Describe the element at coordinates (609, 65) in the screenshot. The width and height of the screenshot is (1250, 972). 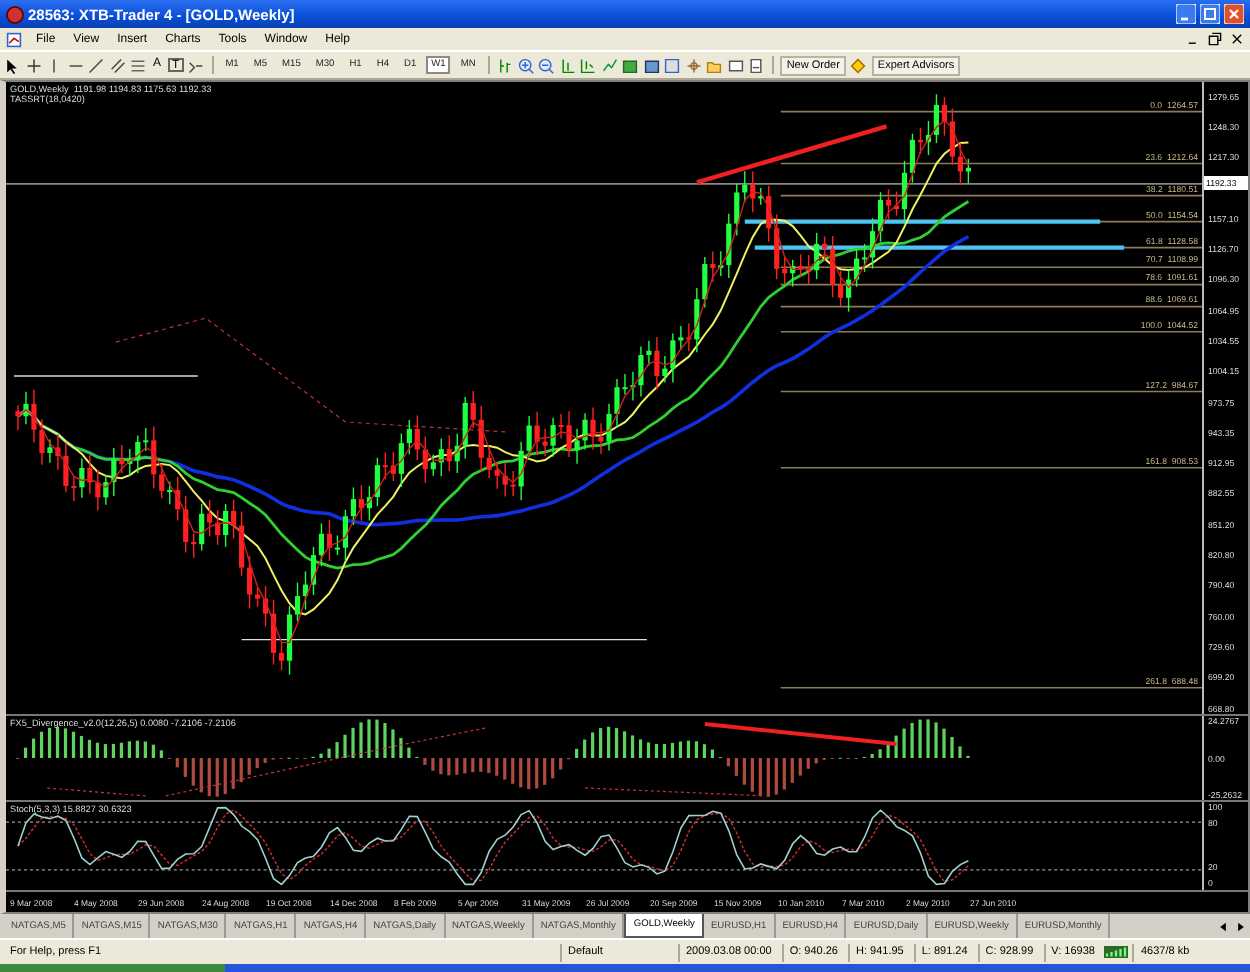
I see `indicators-icon` at that location.